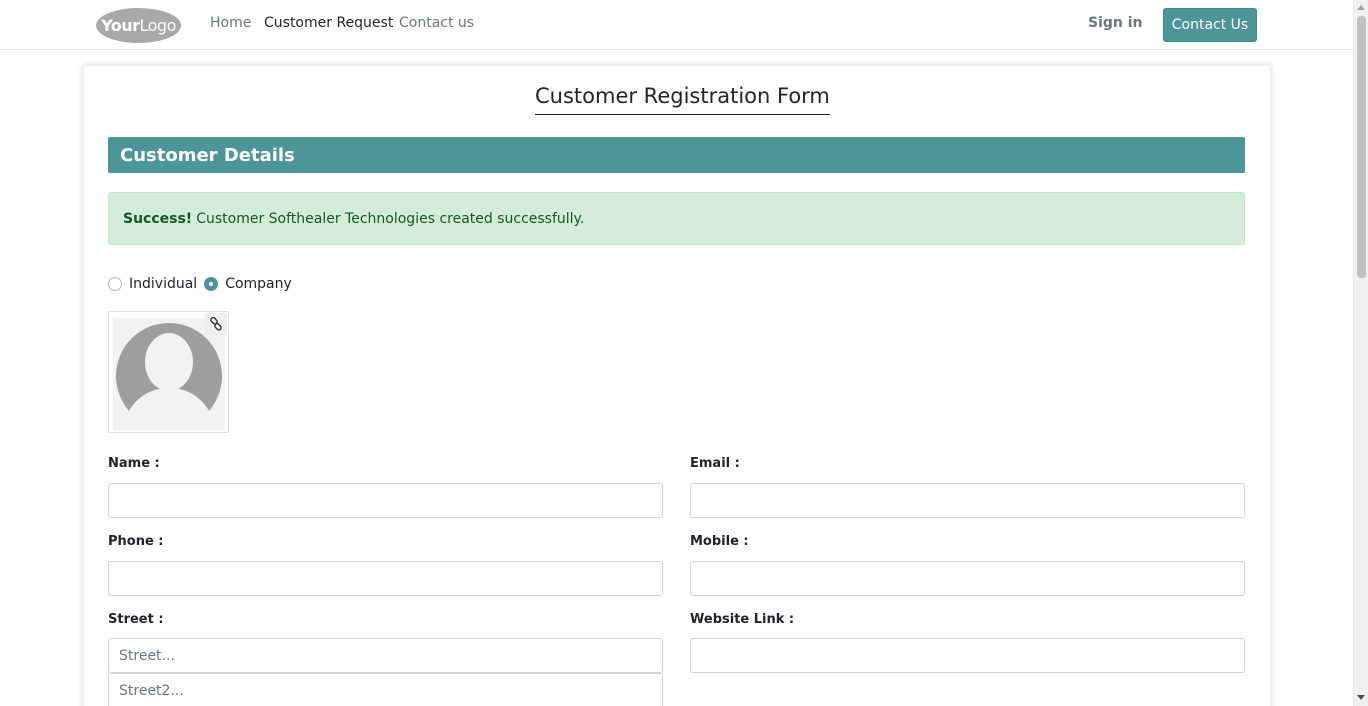 This screenshot has width=1368, height=706. What do you see at coordinates (1361, 147) in the screenshot?
I see `scroll-thumb` at bounding box center [1361, 147].